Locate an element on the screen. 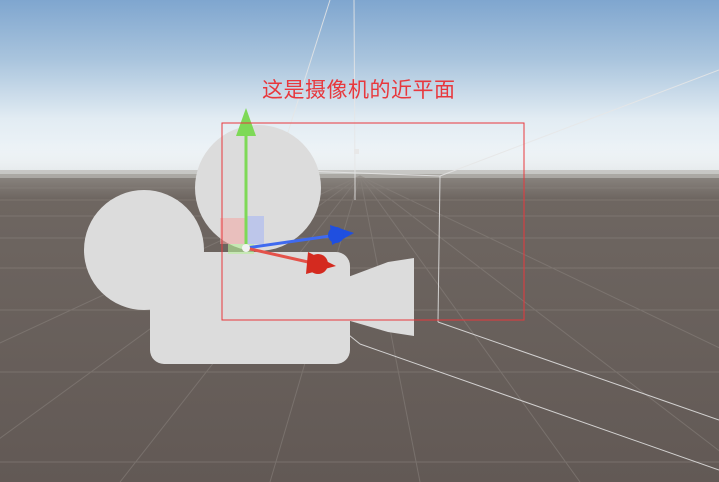 The width and height of the screenshot is (719, 482). gizmo-center is located at coordinates (246, 248).